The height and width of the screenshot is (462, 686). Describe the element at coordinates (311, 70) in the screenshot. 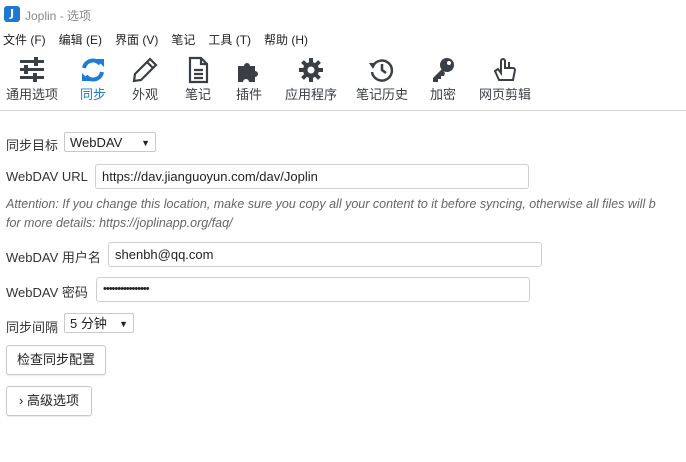

I see `gear-icon` at that location.